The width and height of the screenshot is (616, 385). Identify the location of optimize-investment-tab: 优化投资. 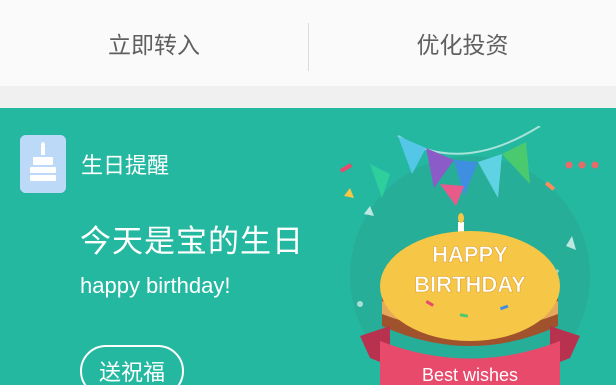
(462, 43).